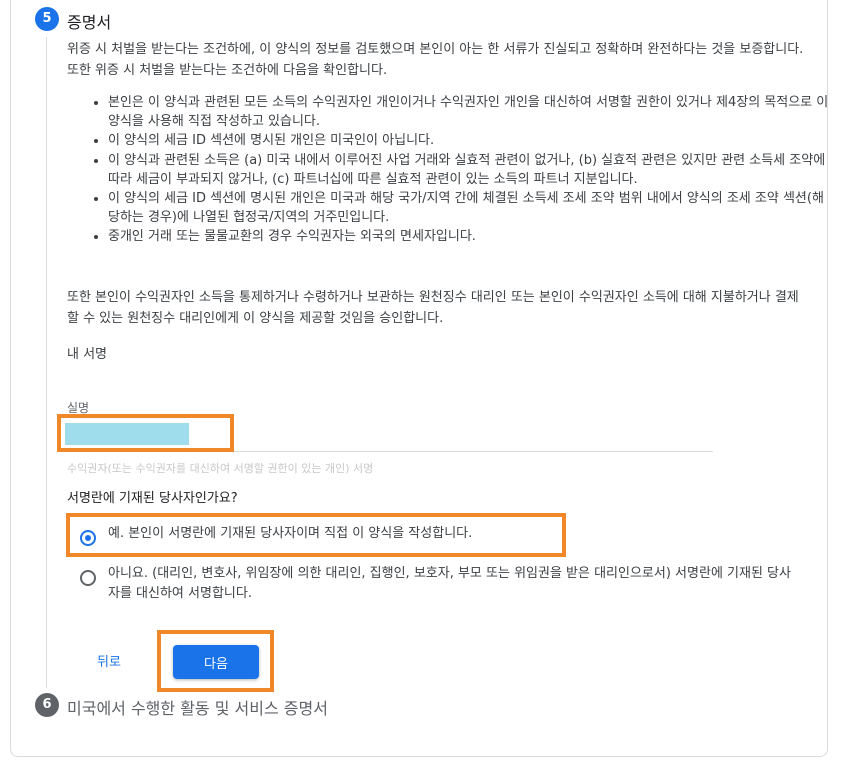 The height and width of the screenshot is (766, 844). What do you see at coordinates (47, 19) in the screenshot?
I see `step-5-badge: 5` at bounding box center [47, 19].